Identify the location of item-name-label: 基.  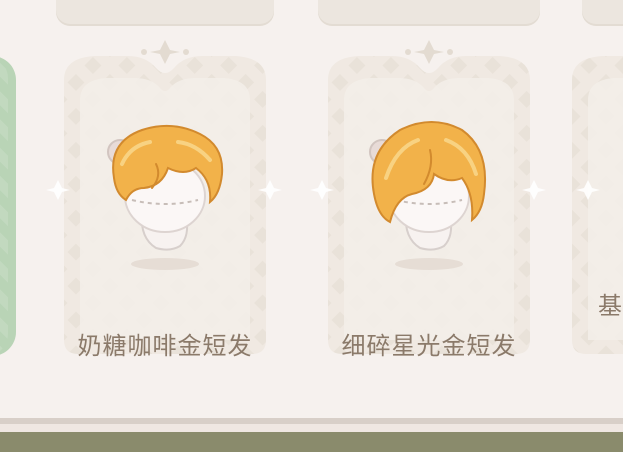
(610, 306).